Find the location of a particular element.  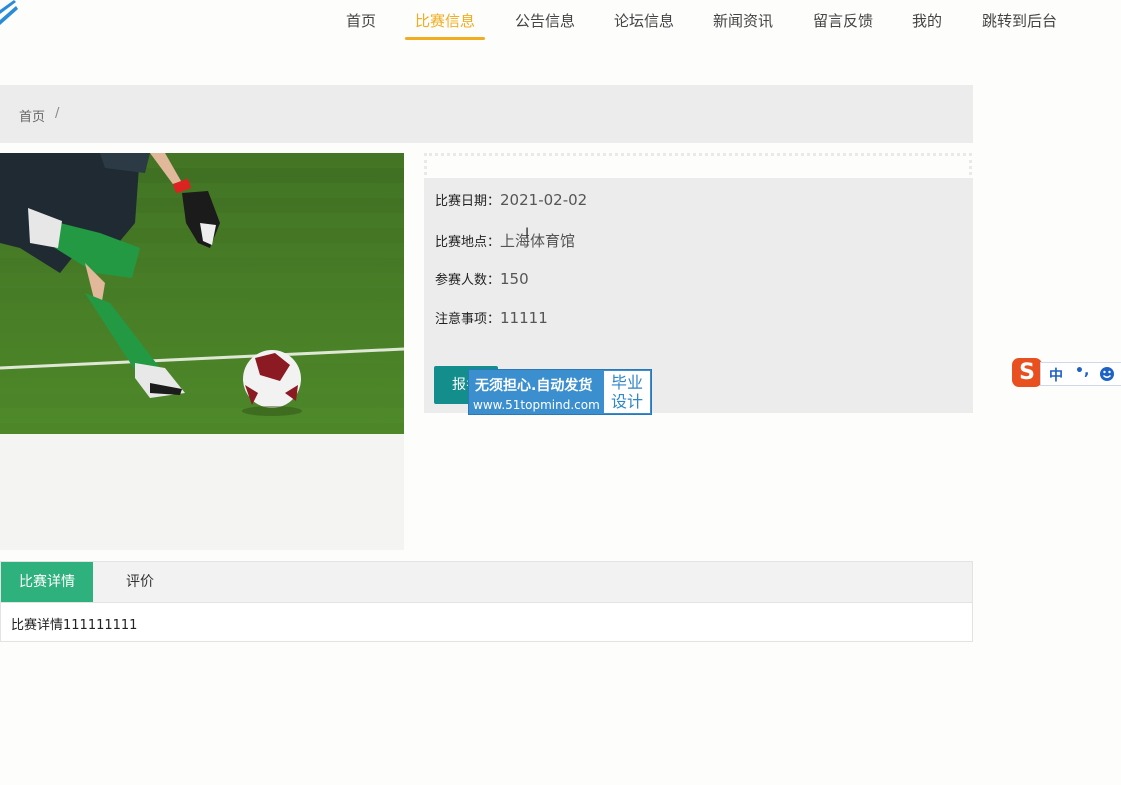

nav-label: 跳转到后台 is located at coordinates (1020, 21).